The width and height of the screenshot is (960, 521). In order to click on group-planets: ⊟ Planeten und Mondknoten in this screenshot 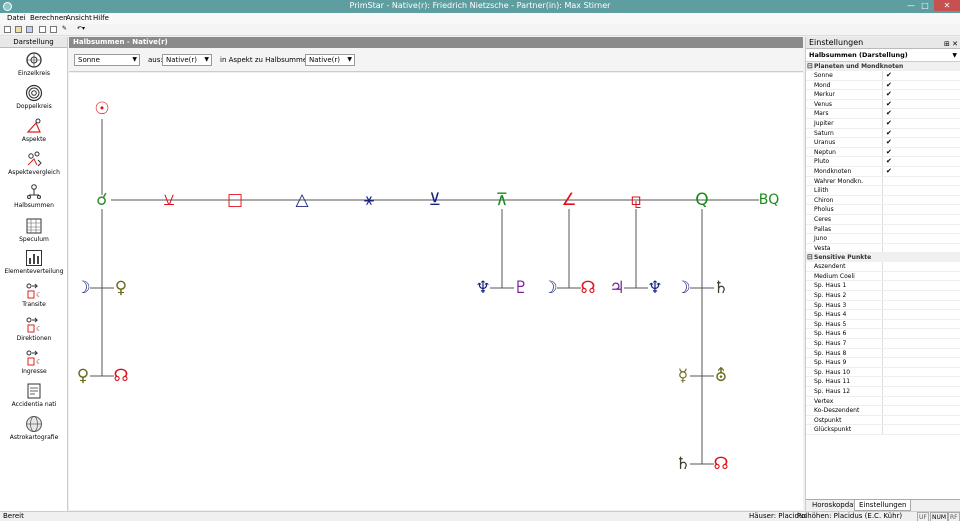, I will do `click(883, 66)`.